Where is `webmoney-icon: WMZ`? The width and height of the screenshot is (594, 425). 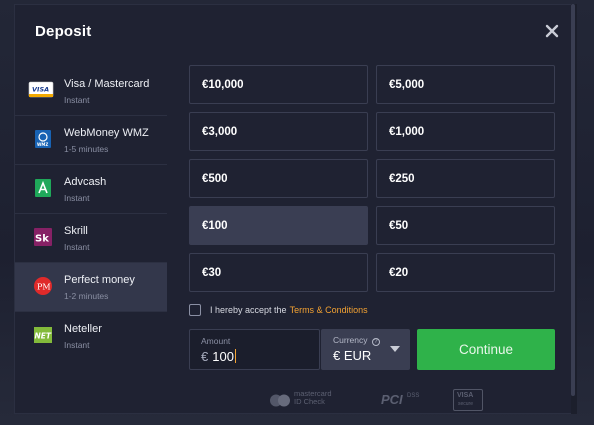 webmoney-icon: WMZ is located at coordinates (43, 139).